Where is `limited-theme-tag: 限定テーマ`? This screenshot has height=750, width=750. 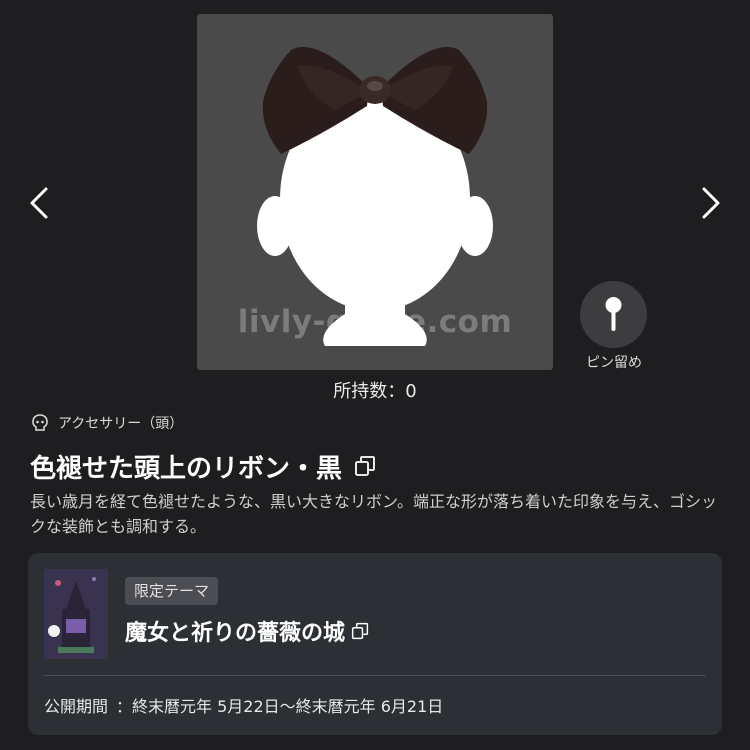
limited-theme-tag: 限定テーマ is located at coordinates (172, 591).